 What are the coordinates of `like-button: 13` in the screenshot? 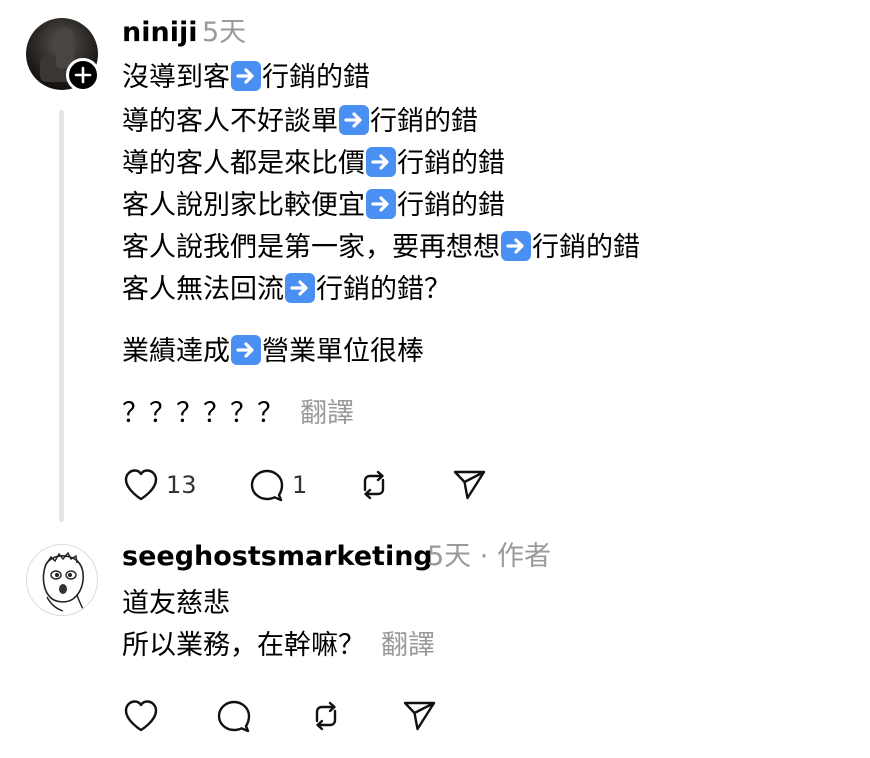 It's located at (159, 485).